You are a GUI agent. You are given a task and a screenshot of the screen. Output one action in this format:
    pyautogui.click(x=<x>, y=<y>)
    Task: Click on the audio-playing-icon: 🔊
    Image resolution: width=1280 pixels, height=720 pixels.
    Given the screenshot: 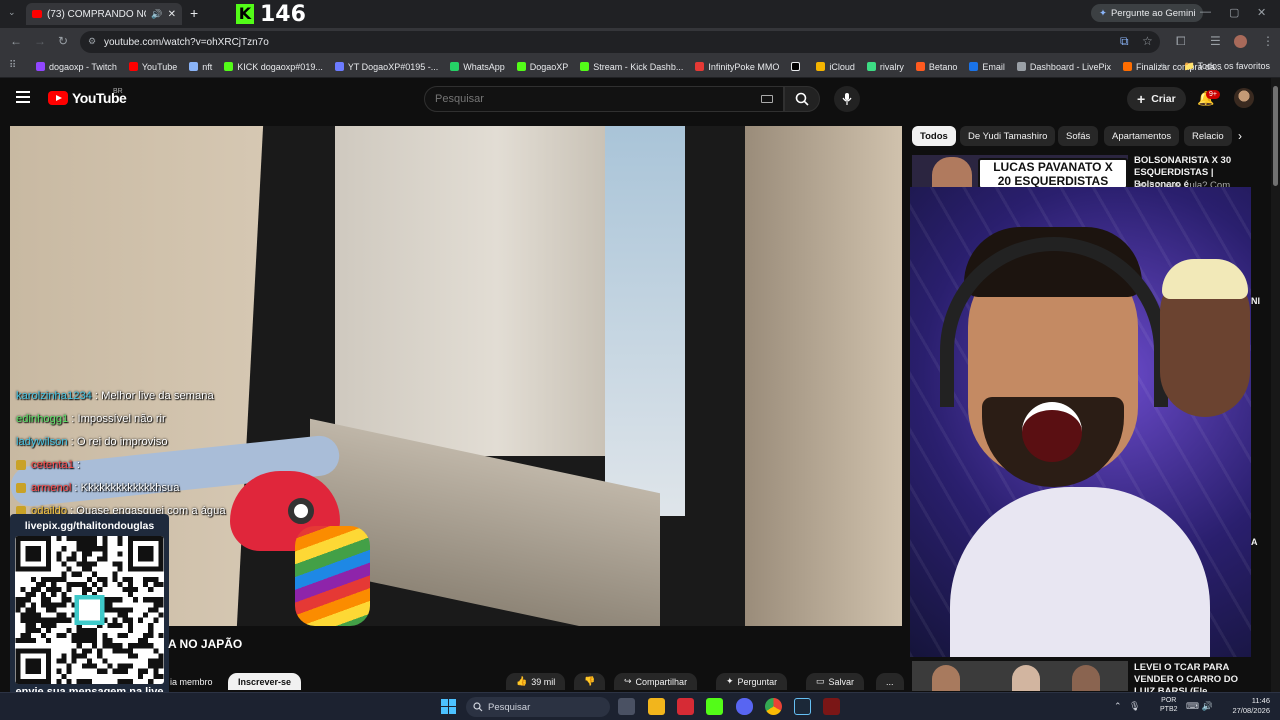 What is the action you would take?
    pyautogui.click(x=156, y=14)
    